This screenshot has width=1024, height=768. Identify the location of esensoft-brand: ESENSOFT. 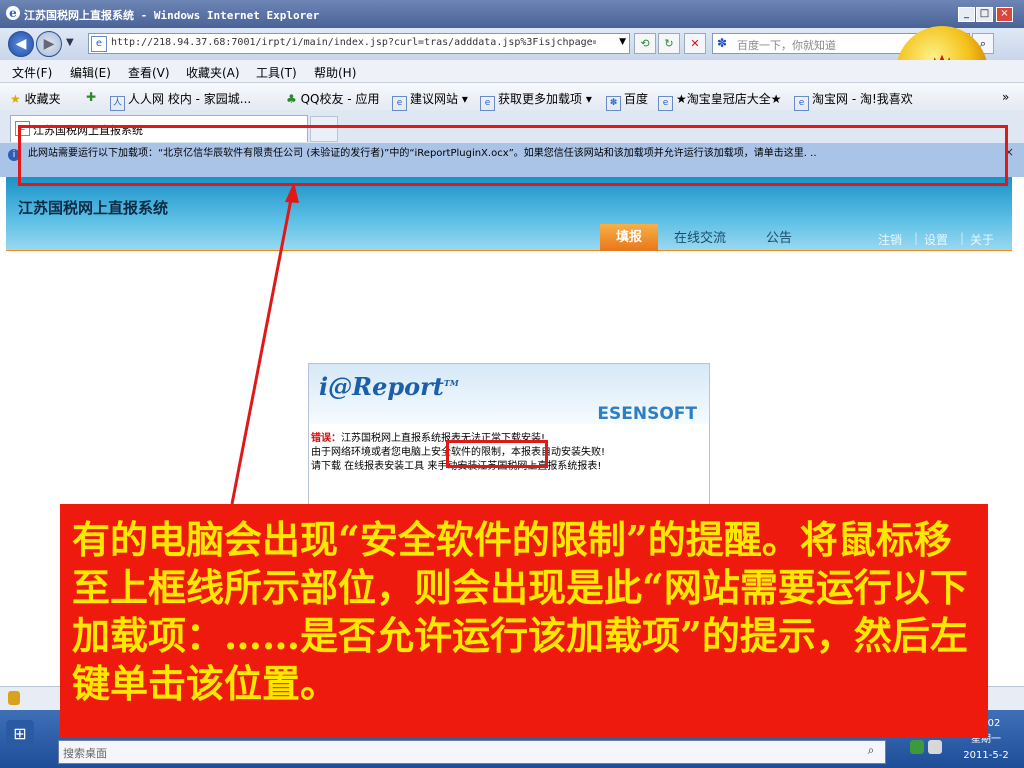
(647, 414).